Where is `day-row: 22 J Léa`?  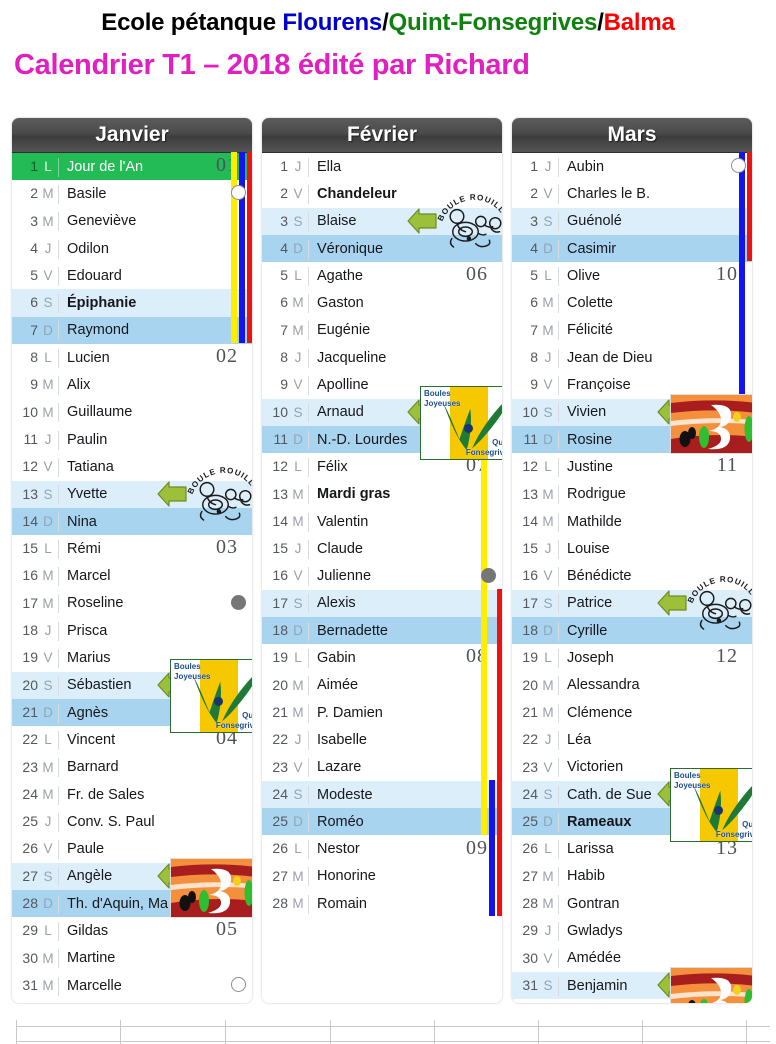
day-row: 22 J Léa is located at coordinates (632, 739).